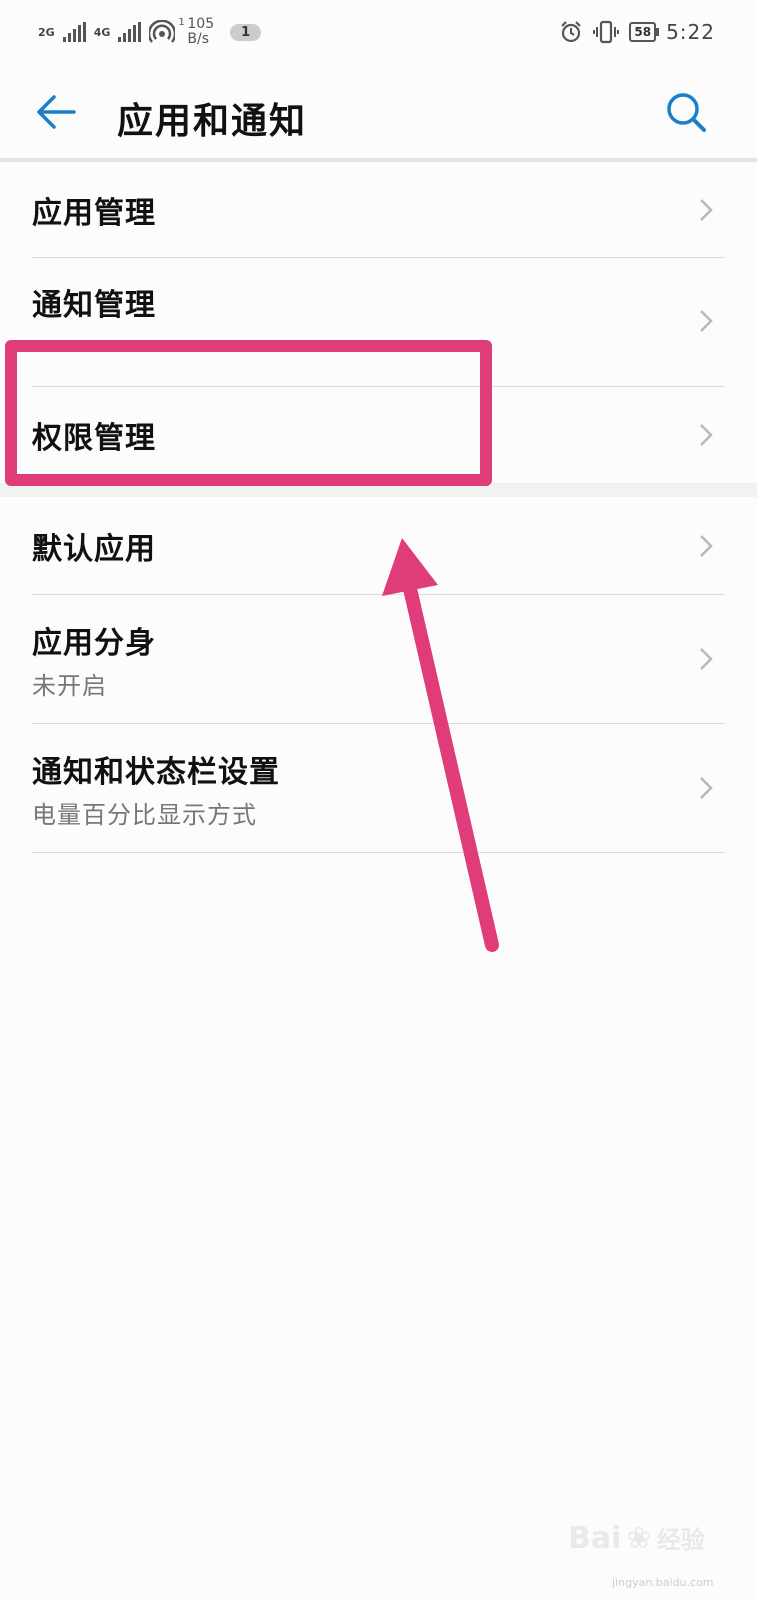  What do you see at coordinates (201, 24) in the screenshot?
I see `speed-value: 105` at bounding box center [201, 24].